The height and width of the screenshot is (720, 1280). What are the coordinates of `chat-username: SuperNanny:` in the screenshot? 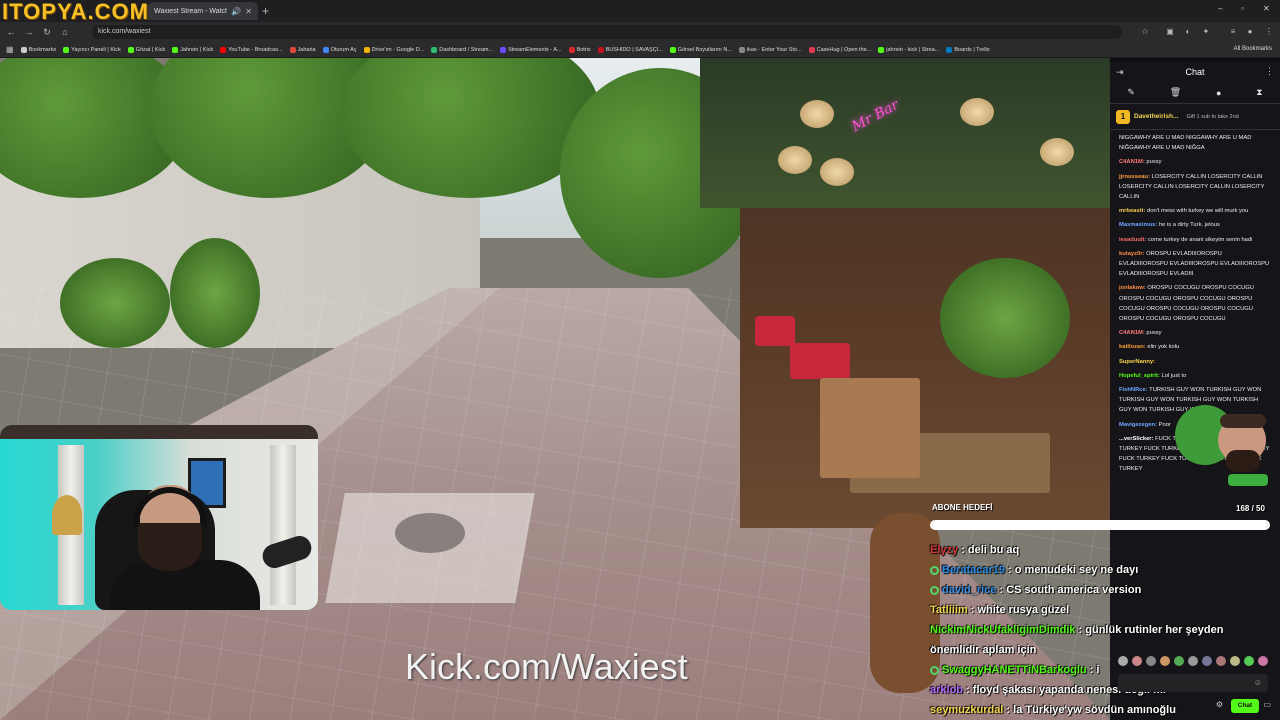 It's located at (1137, 362).